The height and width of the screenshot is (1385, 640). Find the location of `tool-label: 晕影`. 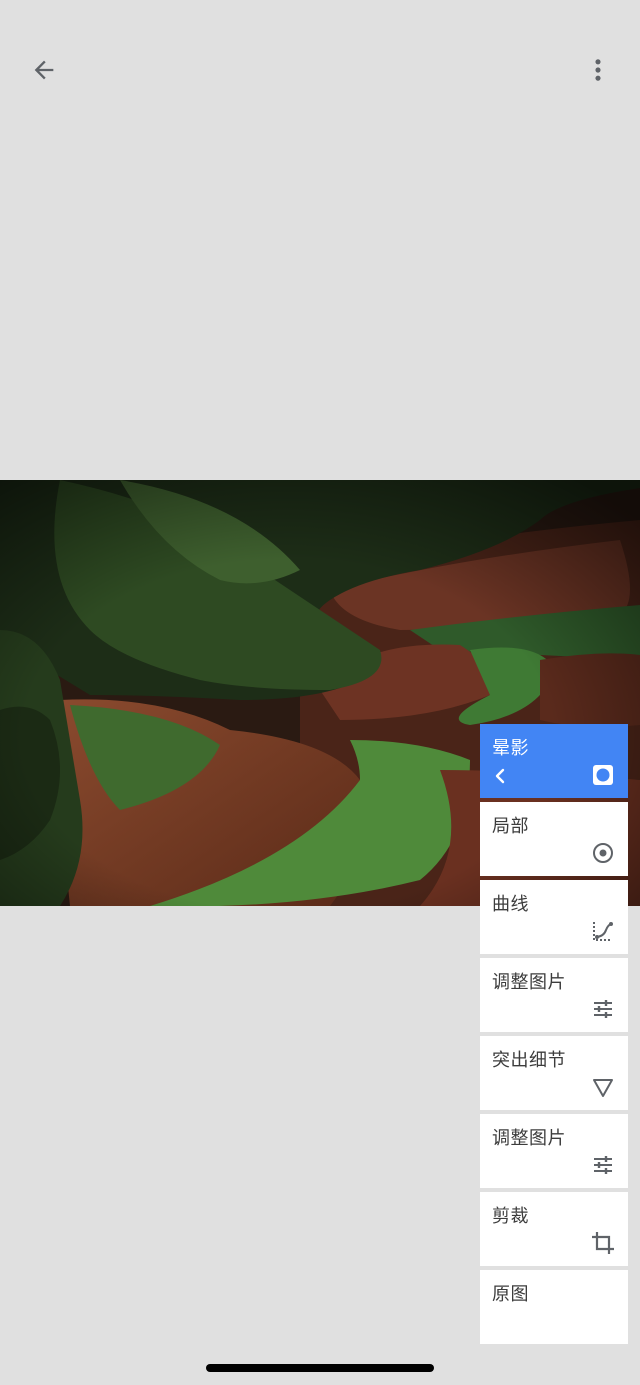

tool-label: 晕影 is located at coordinates (510, 748).